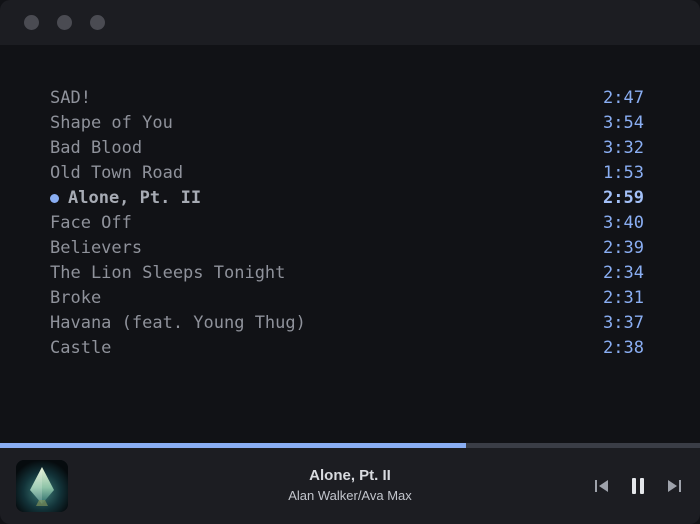 Image resolution: width=700 pixels, height=524 pixels. I want to click on pause-icon, so click(638, 486).